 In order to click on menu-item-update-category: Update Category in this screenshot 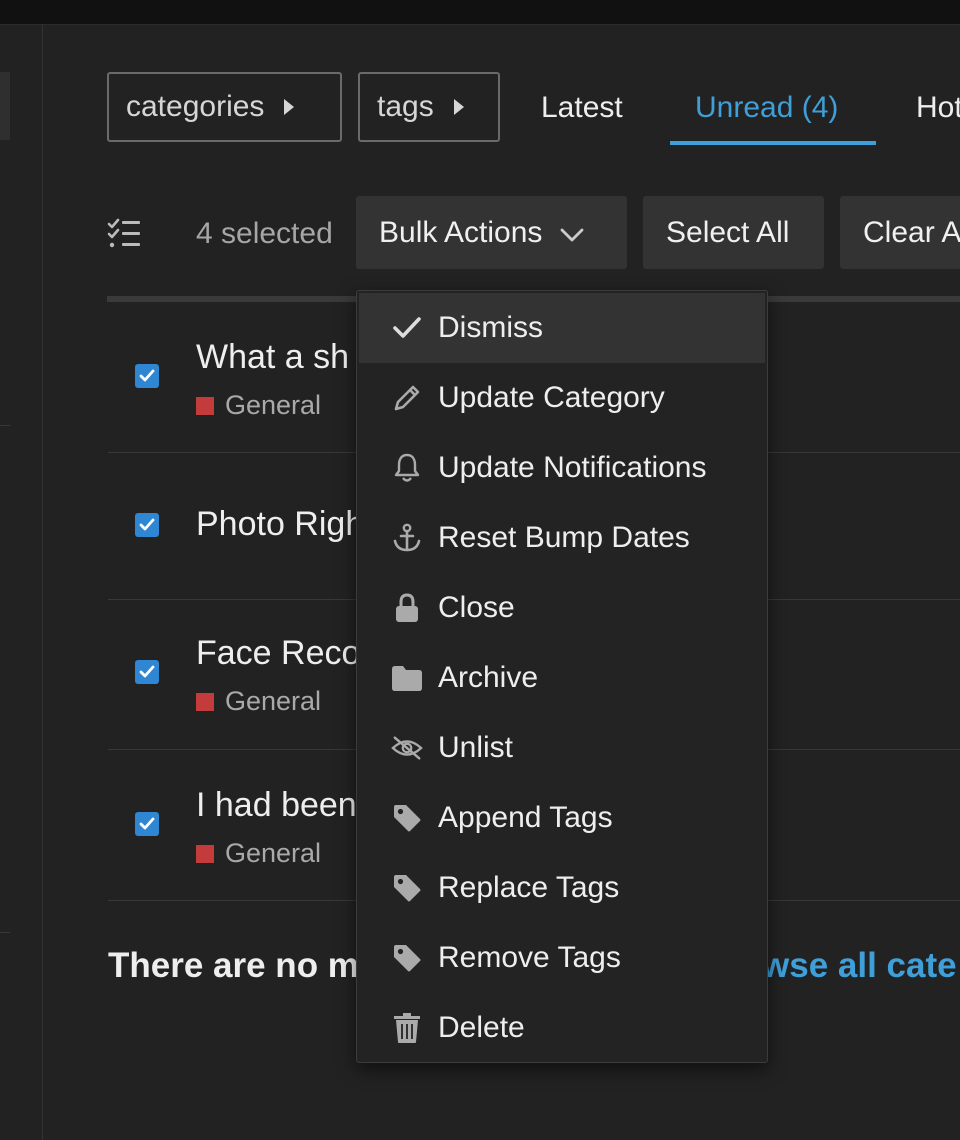, I will do `click(562, 398)`.